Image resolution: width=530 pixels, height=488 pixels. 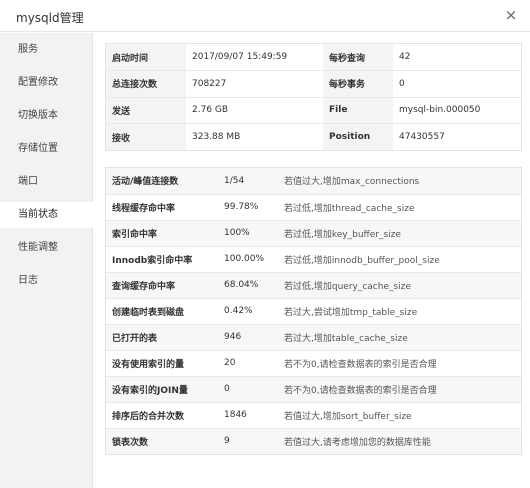 I want to click on metric-value: 9, so click(x=248, y=441).